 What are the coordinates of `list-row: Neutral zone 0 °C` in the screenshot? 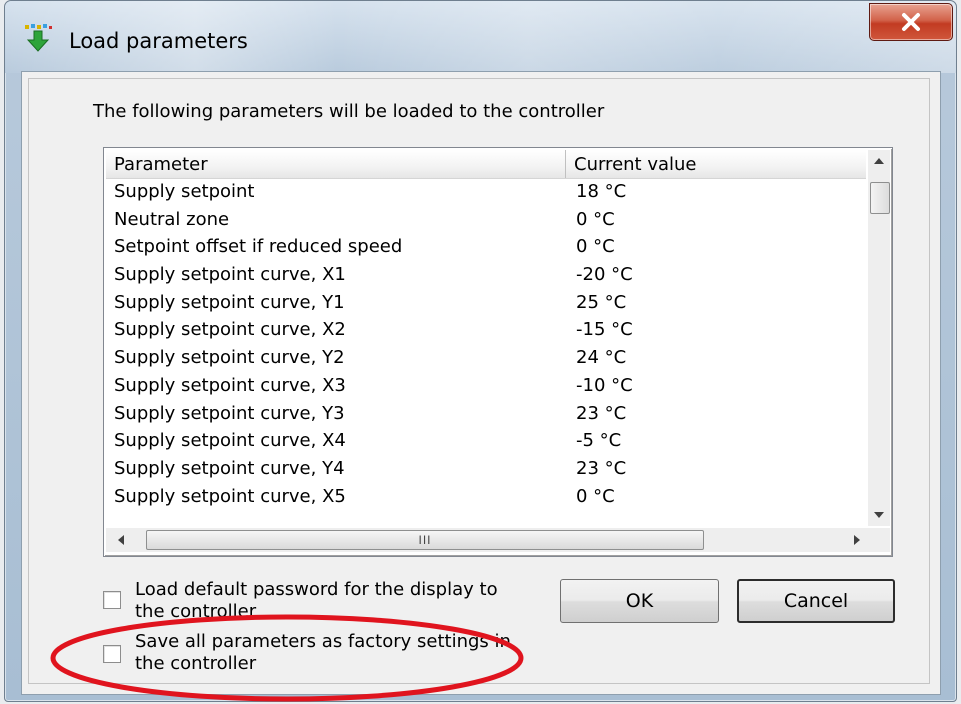 It's located at (486, 220).